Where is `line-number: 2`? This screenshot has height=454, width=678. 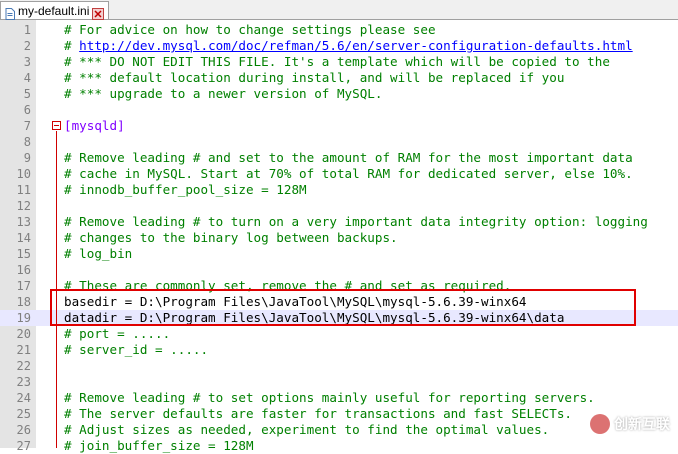 line-number: 2 is located at coordinates (27, 46).